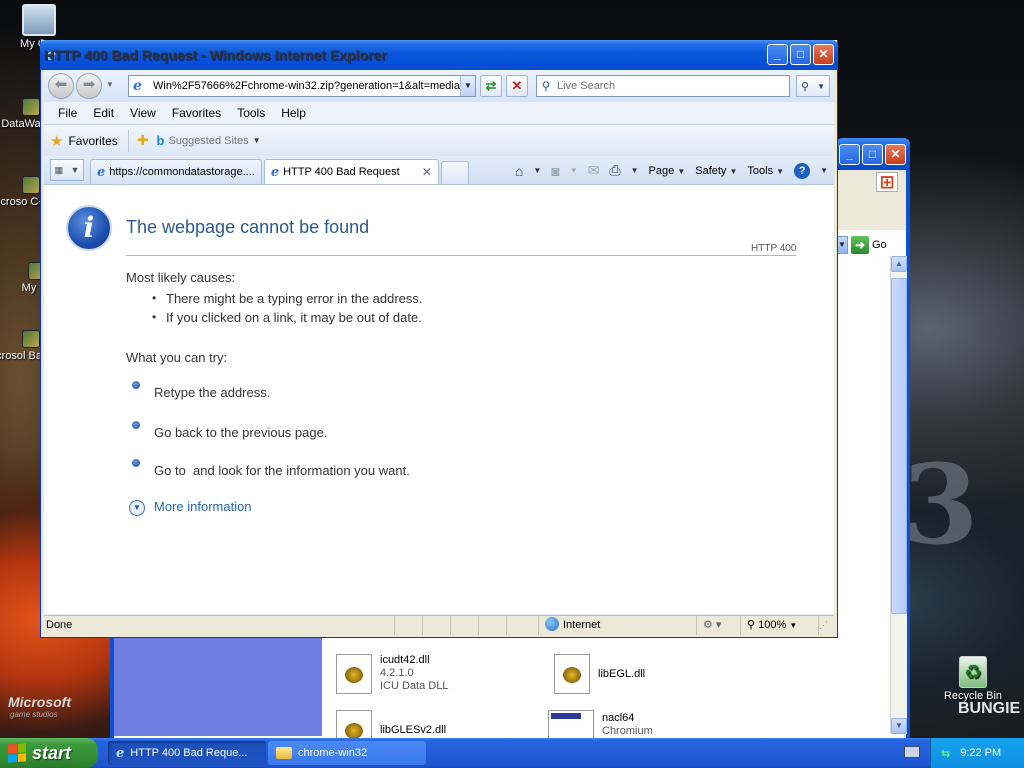 This screenshot has height=768, width=1024. I want to click on close-tab-icon: ✕, so click(427, 172).